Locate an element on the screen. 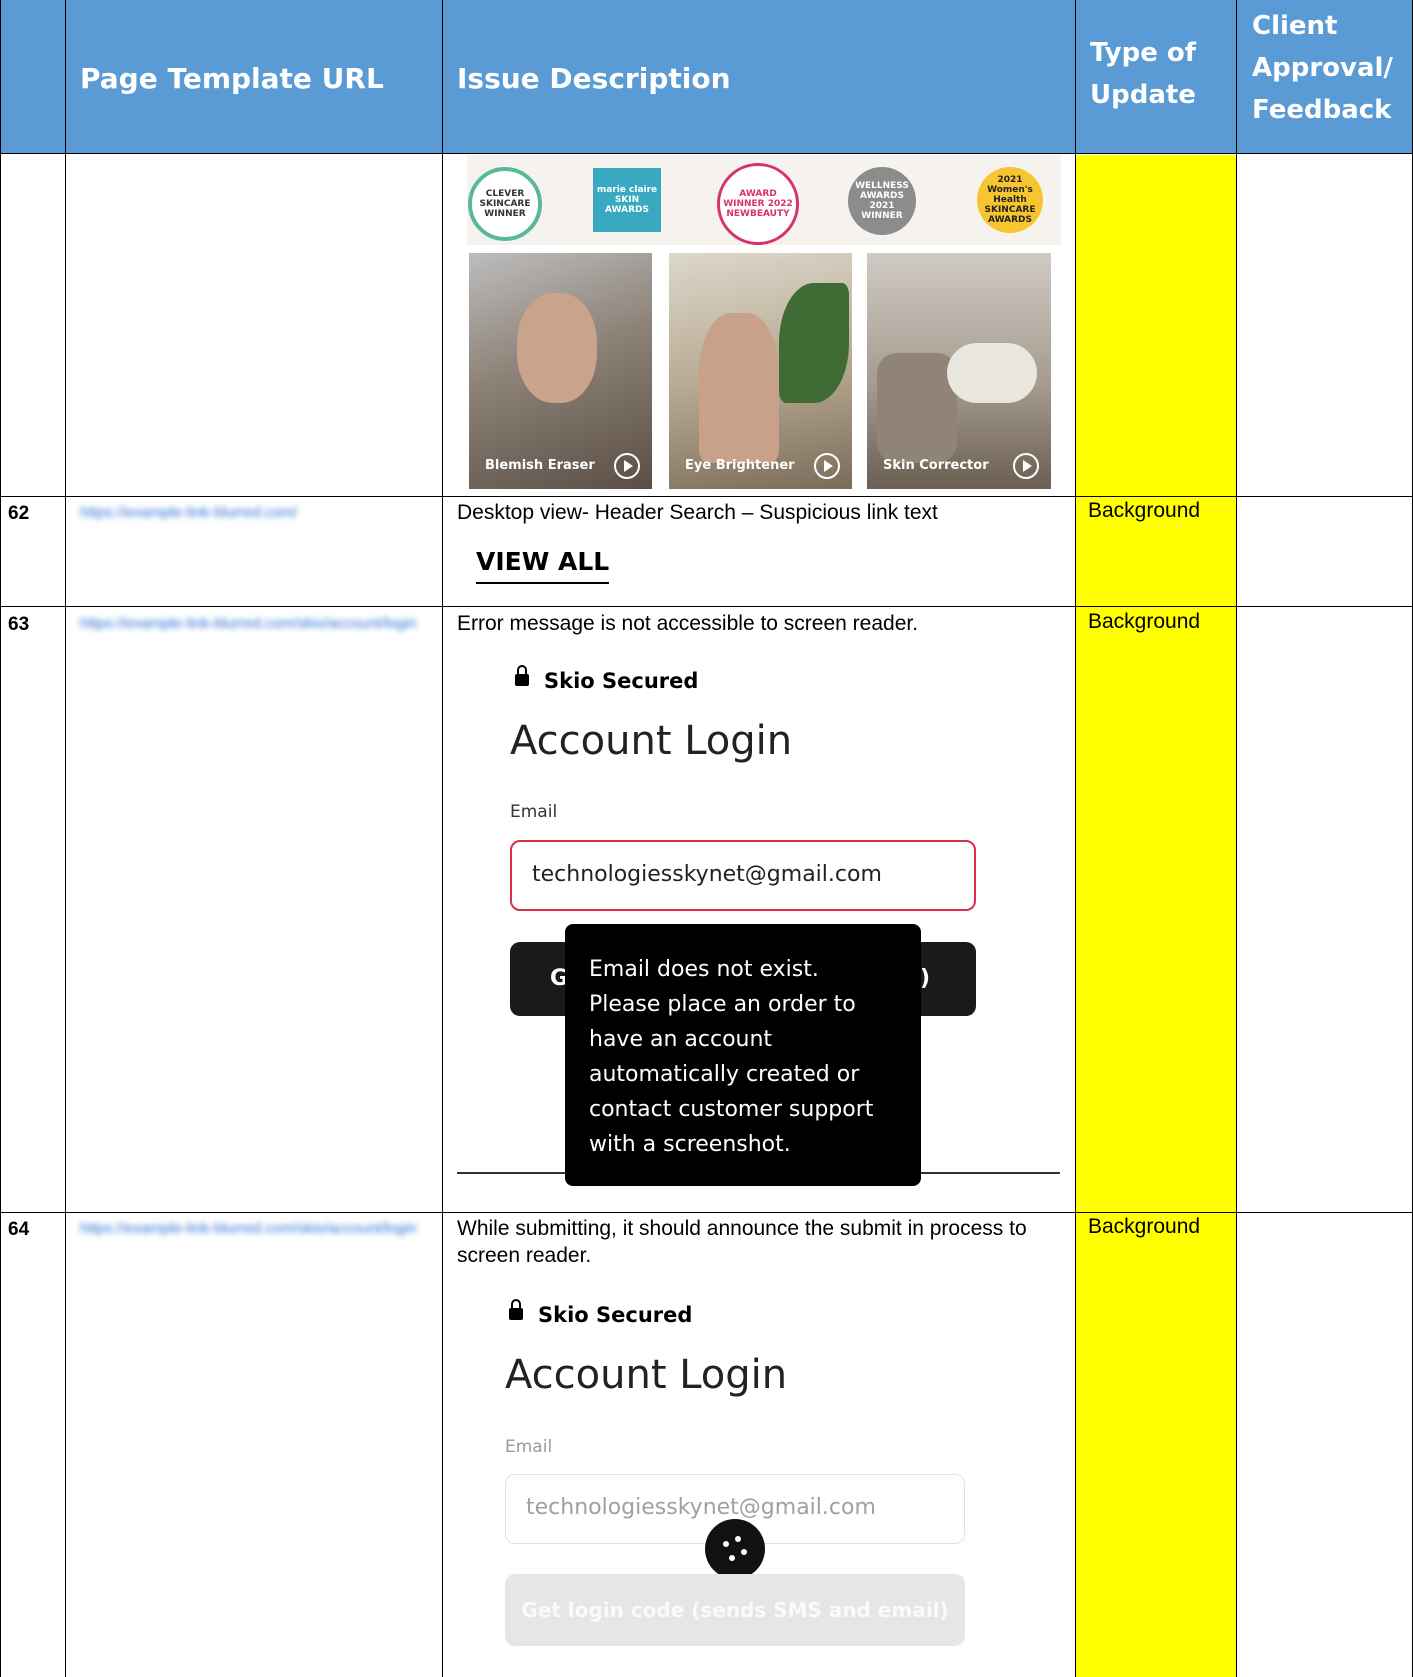 Image resolution: width=1413 pixels, height=1677 pixels. award-clever-badge: CLEVER SKINCARE WINNER is located at coordinates (505, 204).